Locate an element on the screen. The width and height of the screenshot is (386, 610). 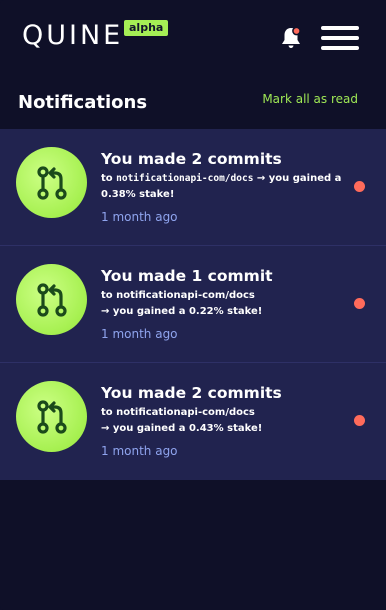
notification-title: You made 1 commit is located at coordinates (187, 276).